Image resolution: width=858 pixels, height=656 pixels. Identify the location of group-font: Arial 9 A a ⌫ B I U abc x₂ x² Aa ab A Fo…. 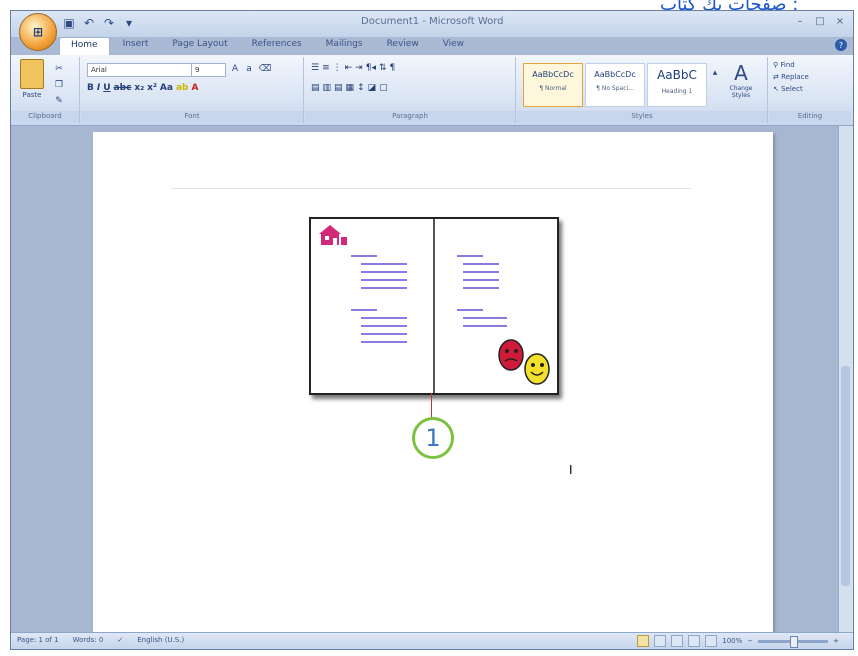
(192, 90).